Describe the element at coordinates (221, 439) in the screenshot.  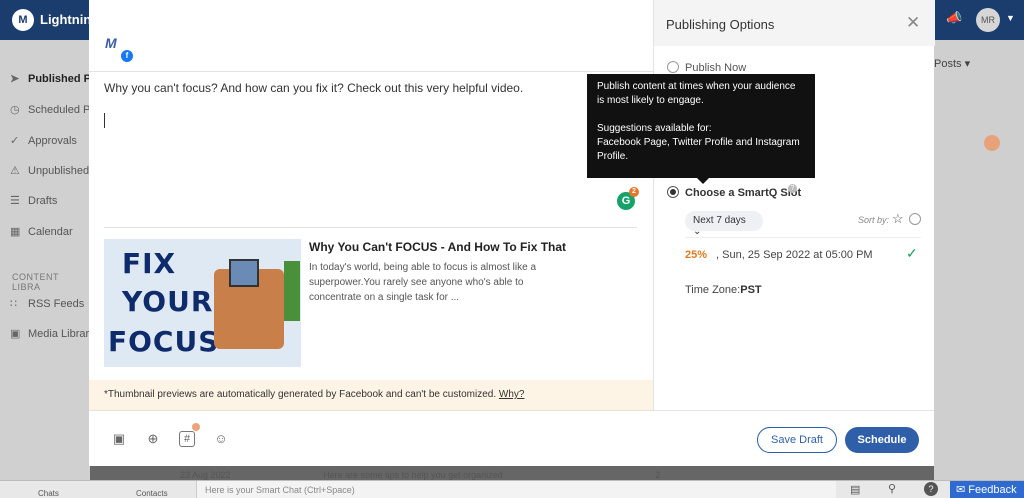
I see `emoji-icon: ☺` at that location.